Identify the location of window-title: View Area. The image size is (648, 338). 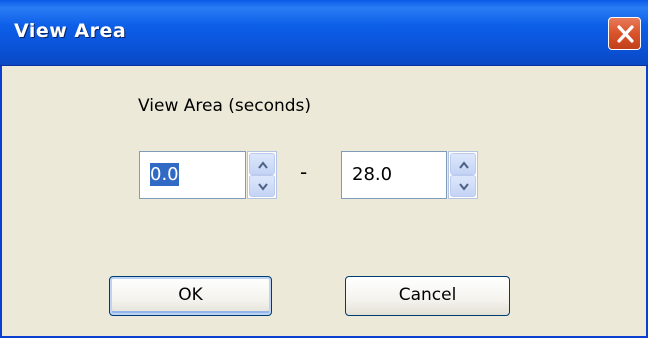
(70, 31).